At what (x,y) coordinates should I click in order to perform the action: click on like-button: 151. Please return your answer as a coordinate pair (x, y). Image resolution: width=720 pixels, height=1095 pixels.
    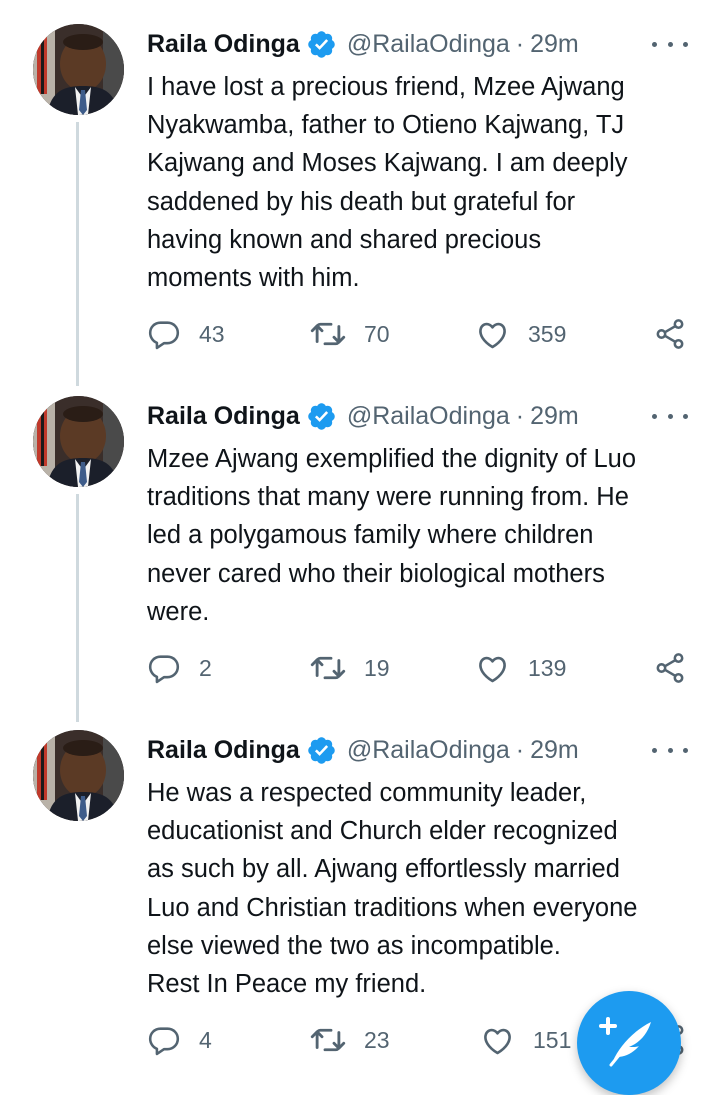
    Looking at the image, I should click on (525, 1040).